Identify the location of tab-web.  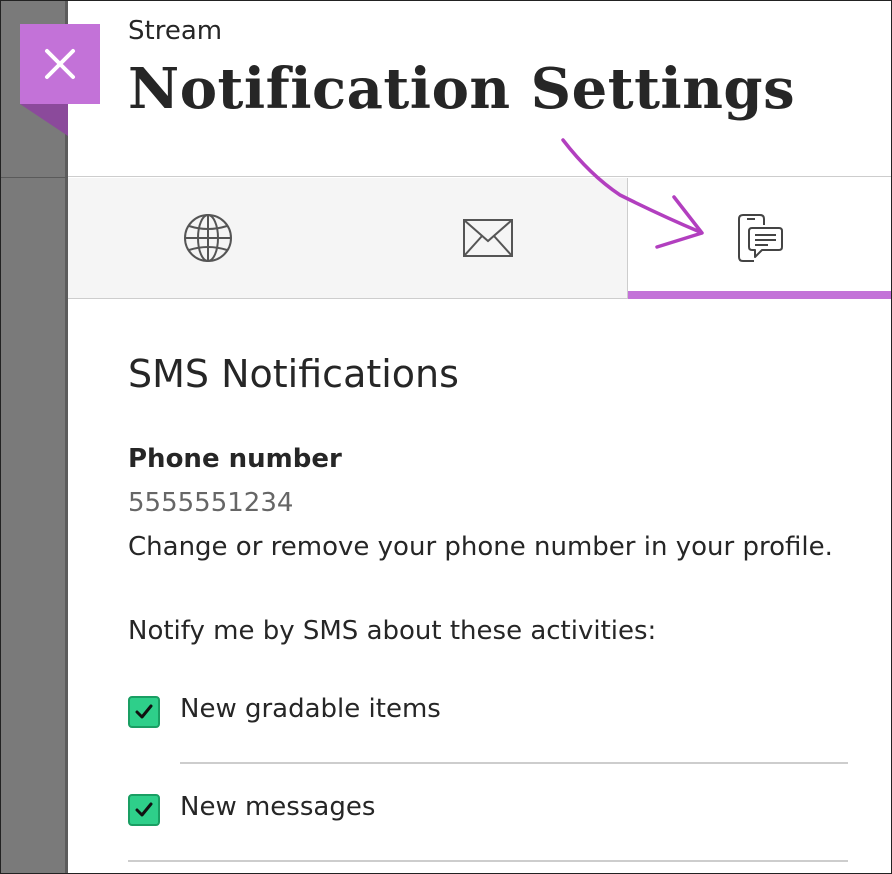
(208, 238).